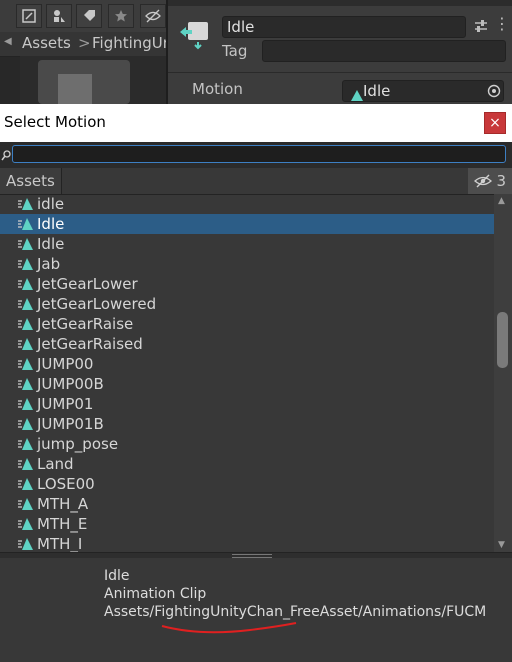  Describe the element at coordinates (344, 27) in the screenshot. I see `state-name-input: Idle` at that location.